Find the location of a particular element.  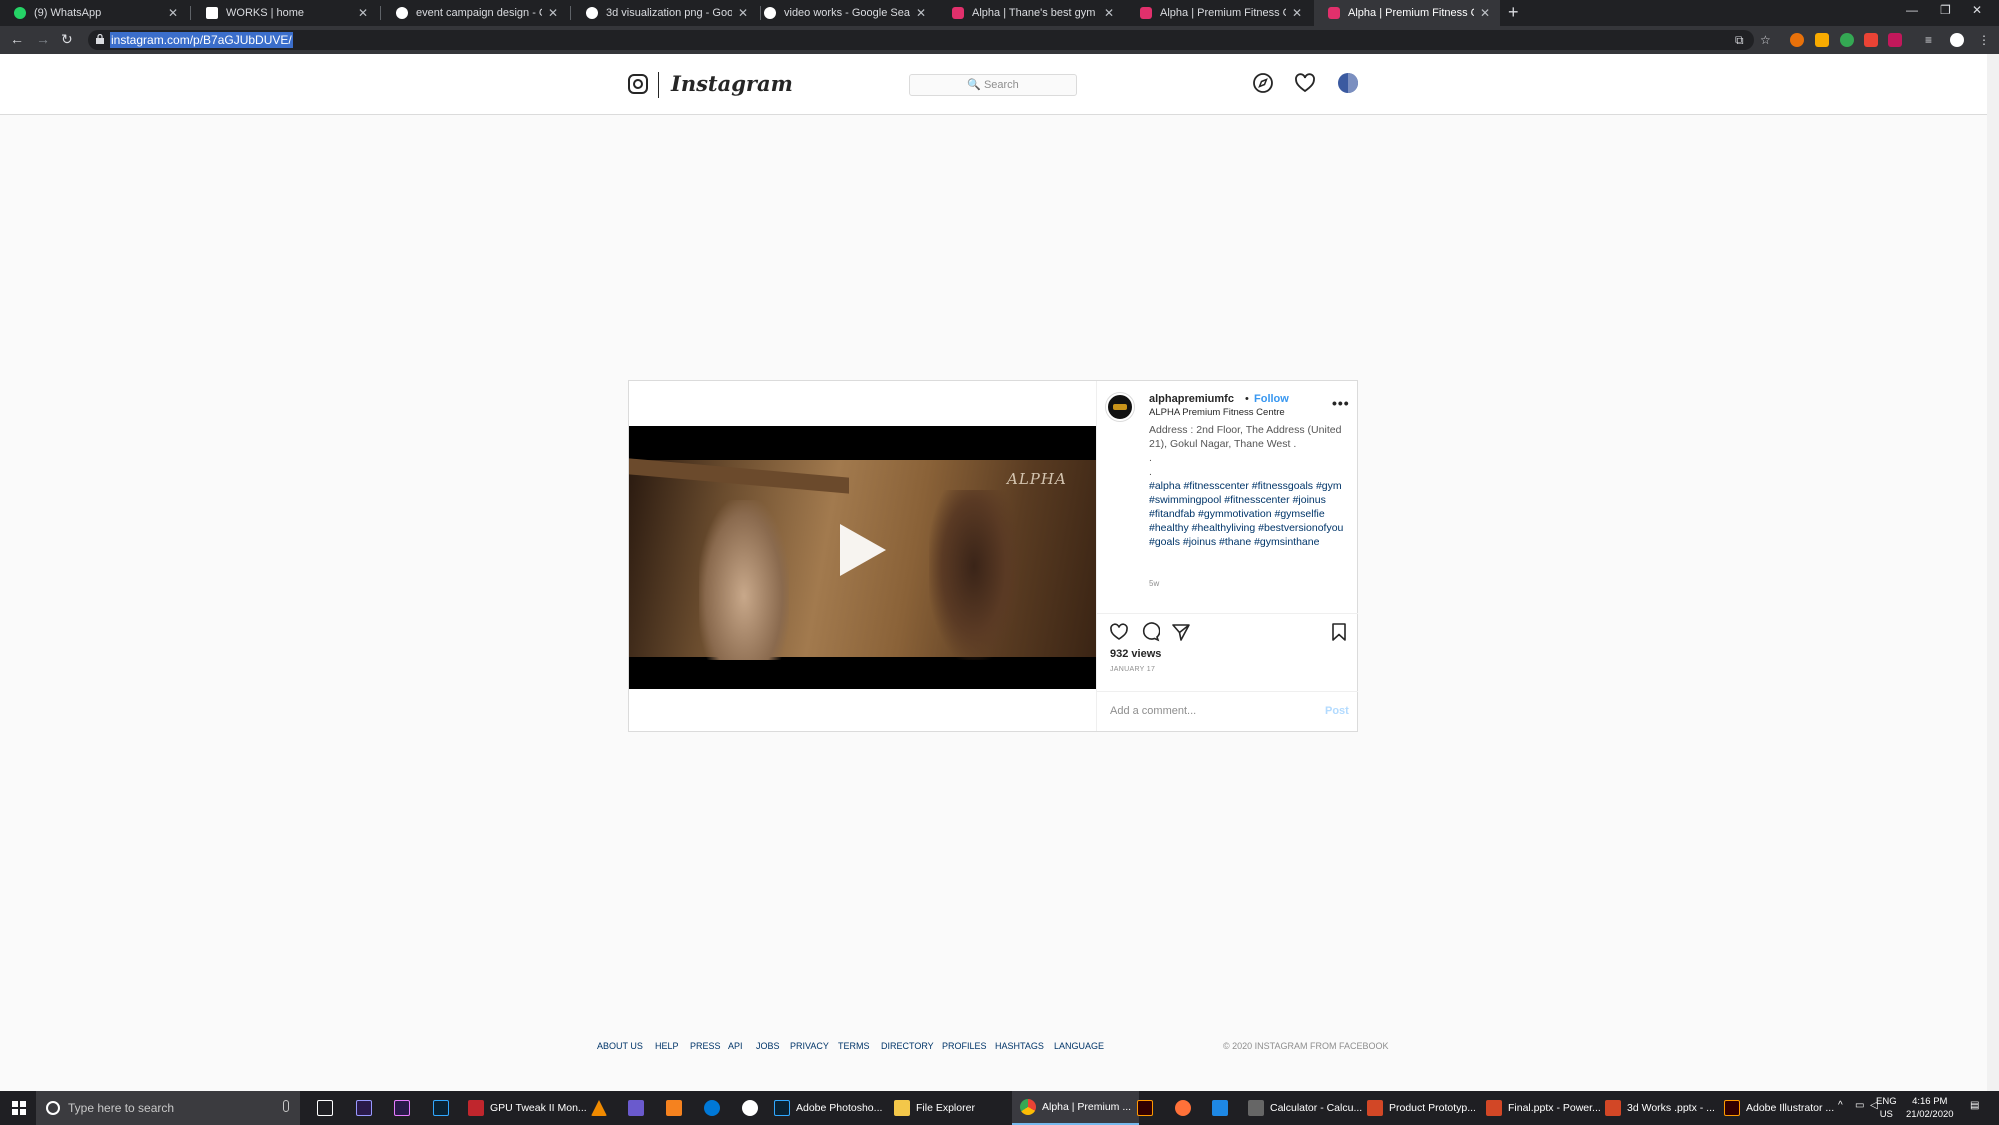

instagram-glyph-icon is located at coordinates (638, 84).